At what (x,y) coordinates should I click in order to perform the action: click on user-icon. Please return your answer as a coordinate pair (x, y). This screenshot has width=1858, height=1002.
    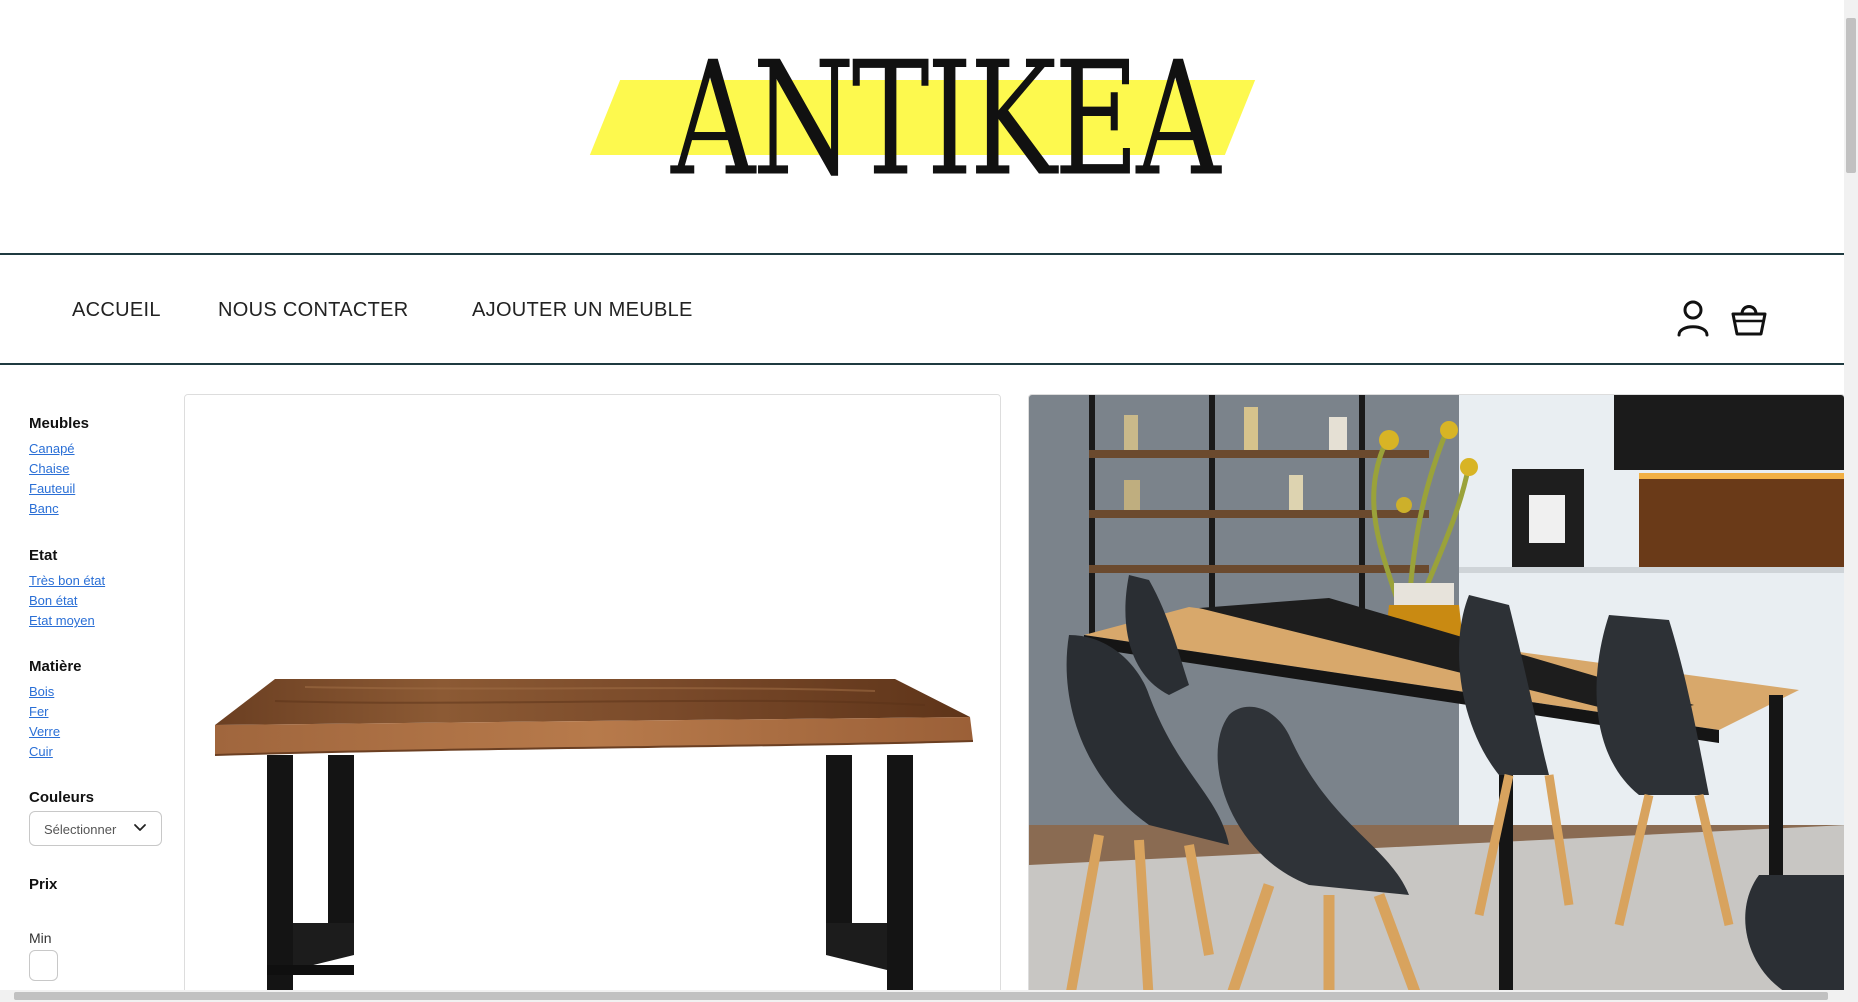
    Looking at the image, I should click on (1693, 318).